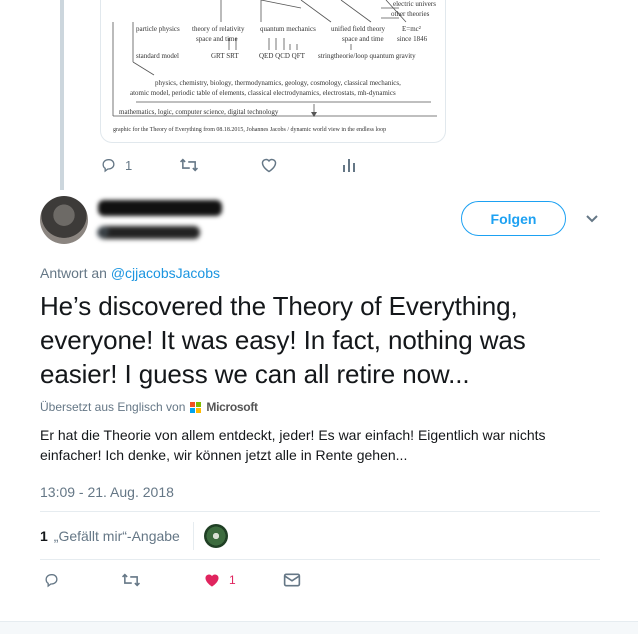 The width and height of the screenshot is (638, 634). I want to click on follow-button: Folgen, so click(513, 218).